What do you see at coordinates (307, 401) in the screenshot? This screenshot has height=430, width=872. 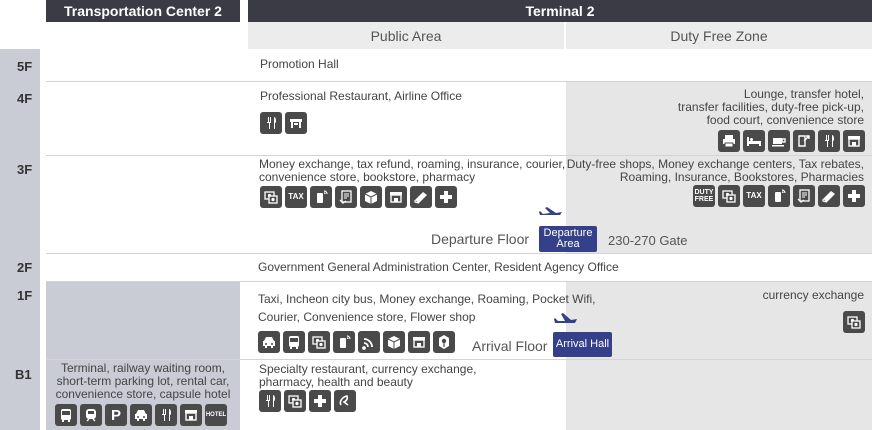 I see `b1-public-icons` at bounding box center [307, 401].